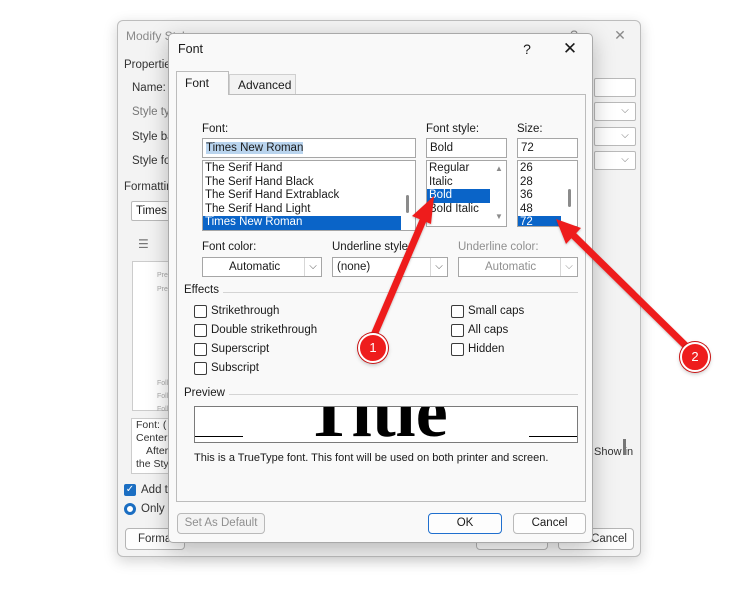  I want to click on tab-font: Font, so click(202, 83).